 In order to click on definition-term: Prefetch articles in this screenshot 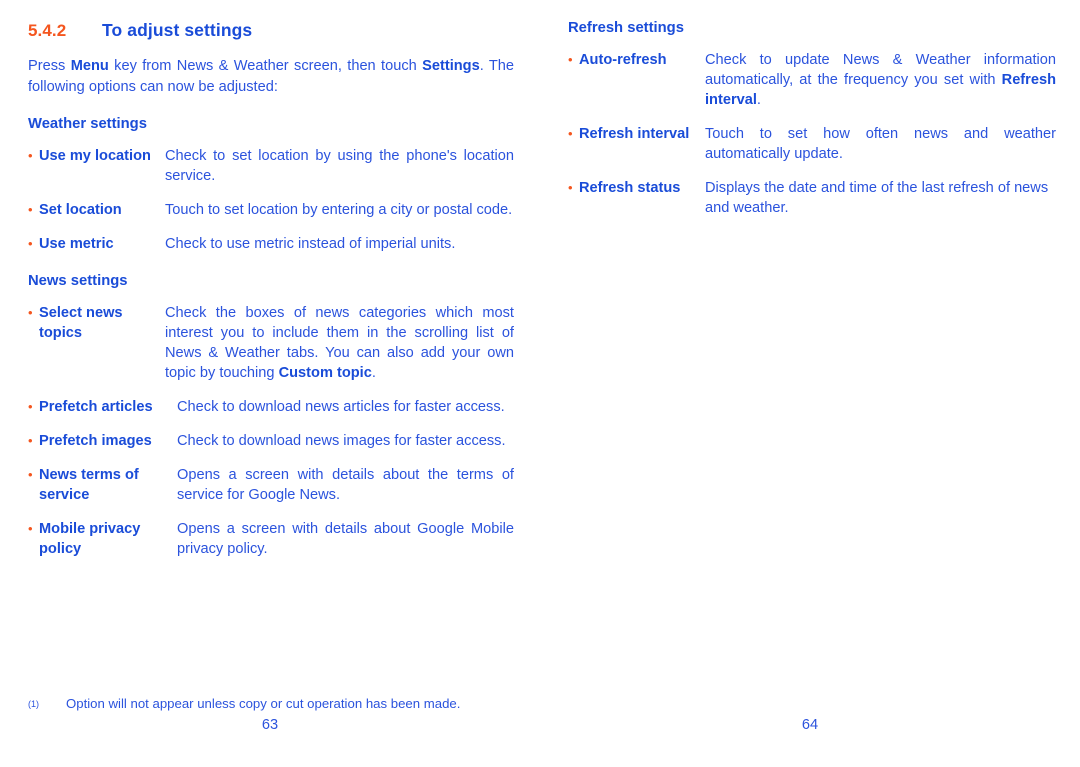, I will do `click(96, 407)`.